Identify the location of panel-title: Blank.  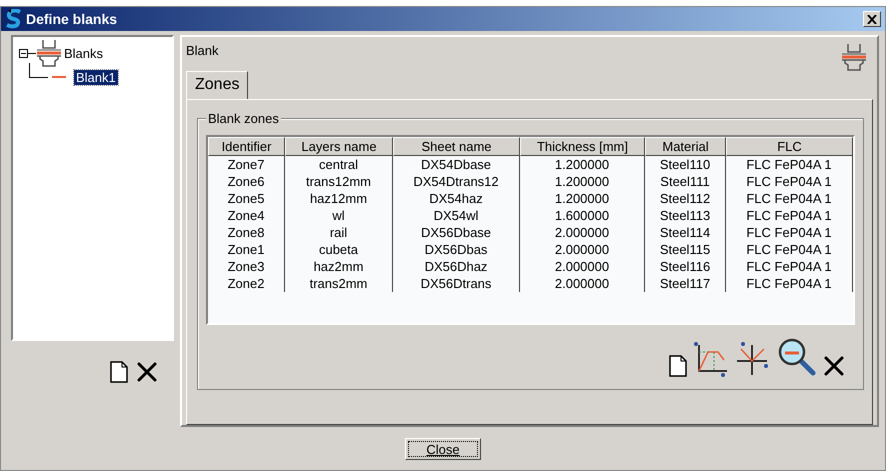
(202, 50).